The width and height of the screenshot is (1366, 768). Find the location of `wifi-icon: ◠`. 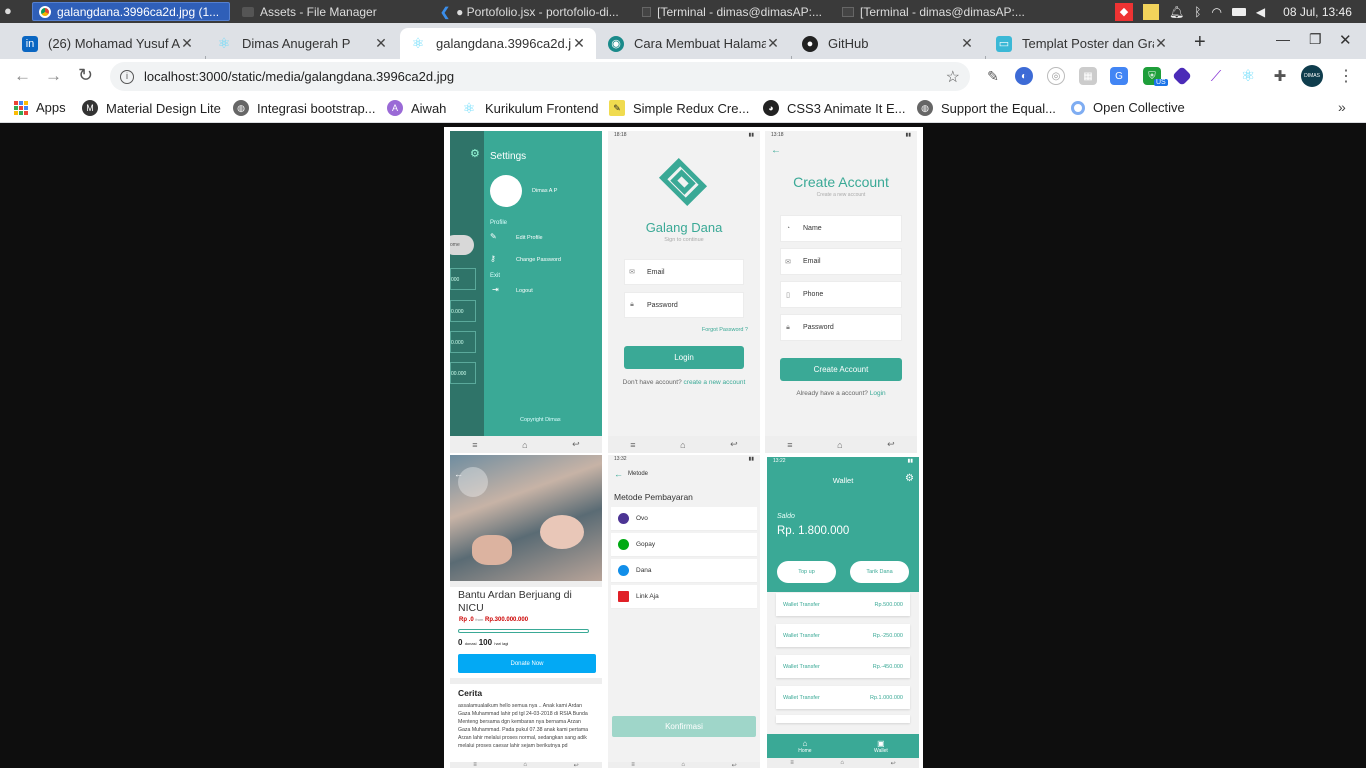

wifi-icon: ◠ is located at coordinates (1216, 12).